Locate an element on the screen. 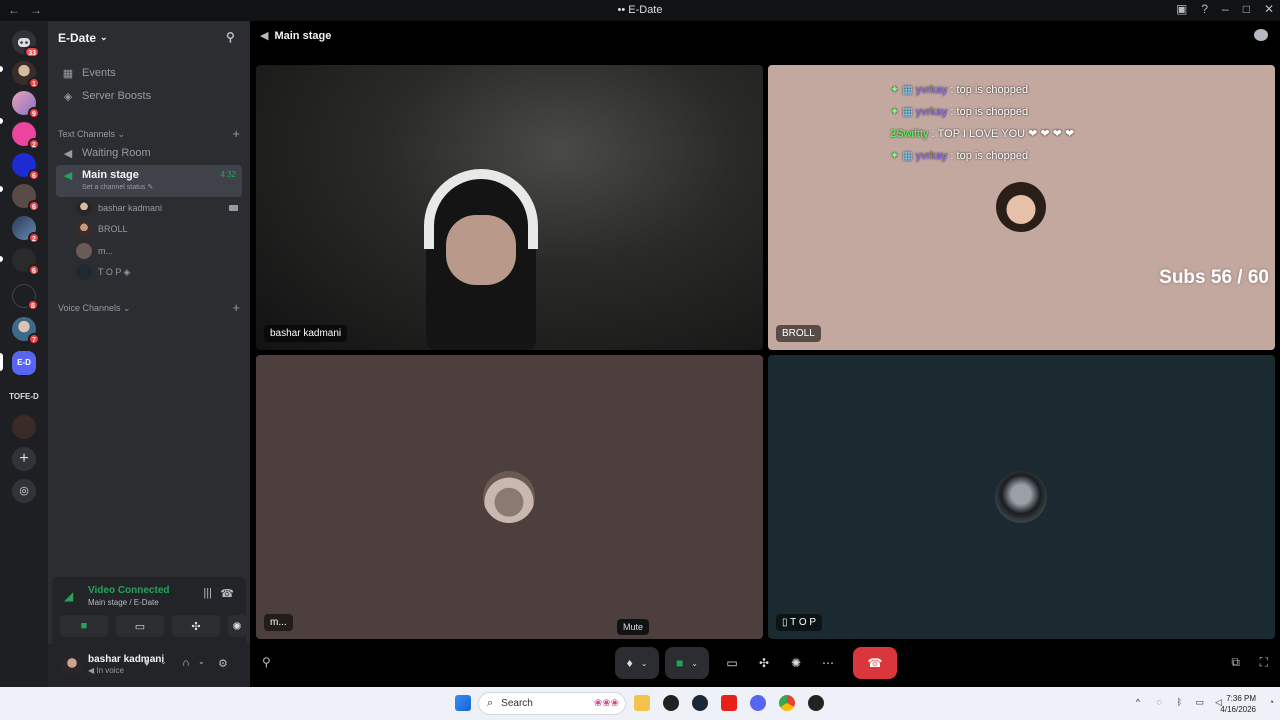 Image resolution: width=1280 pixels, height=720 pixels. pencil-icon: ✎ is located at coordinates (150, 187).